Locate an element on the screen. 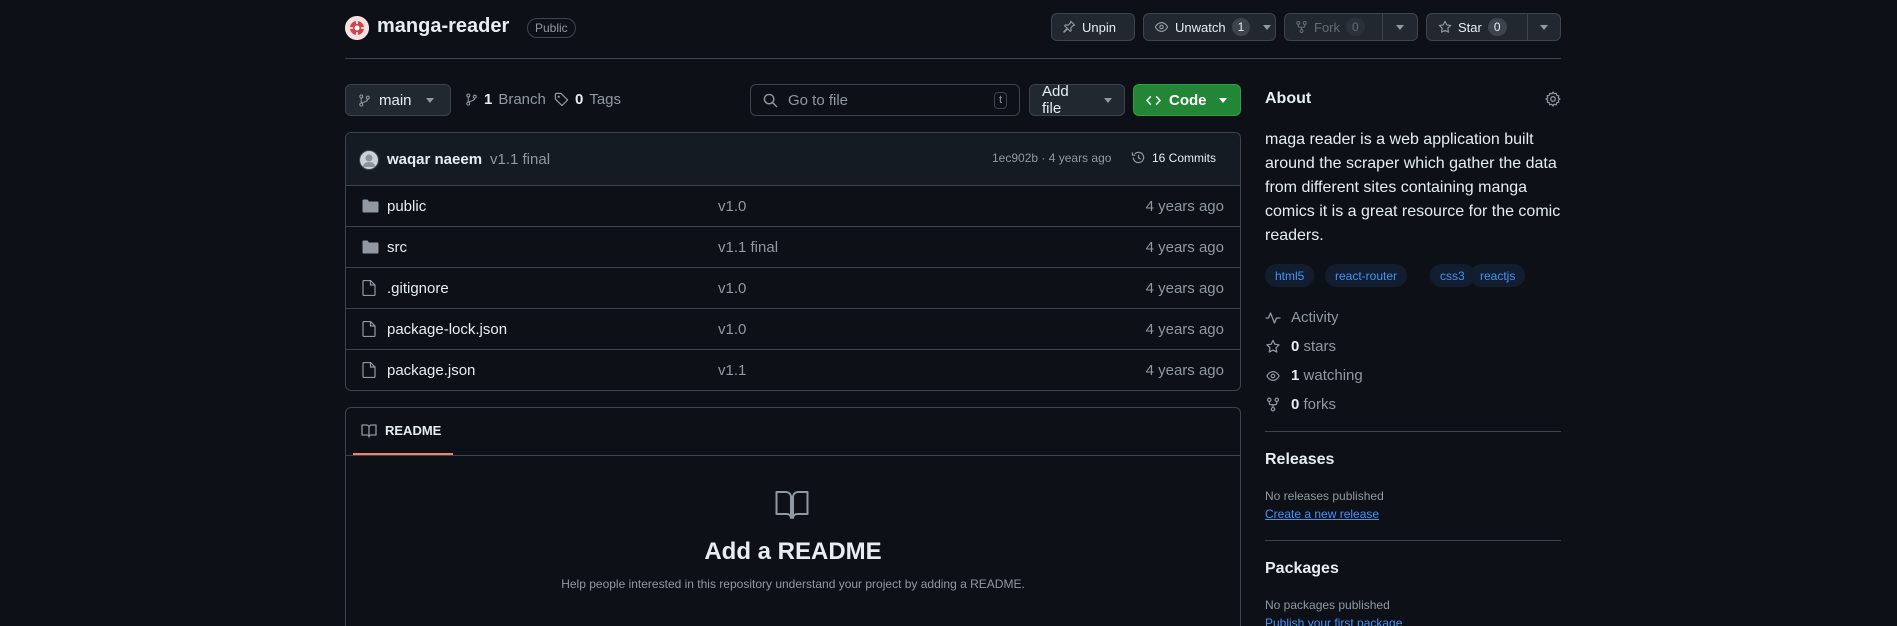  watch-counter: 1 is located at coordinates (1241, 27).